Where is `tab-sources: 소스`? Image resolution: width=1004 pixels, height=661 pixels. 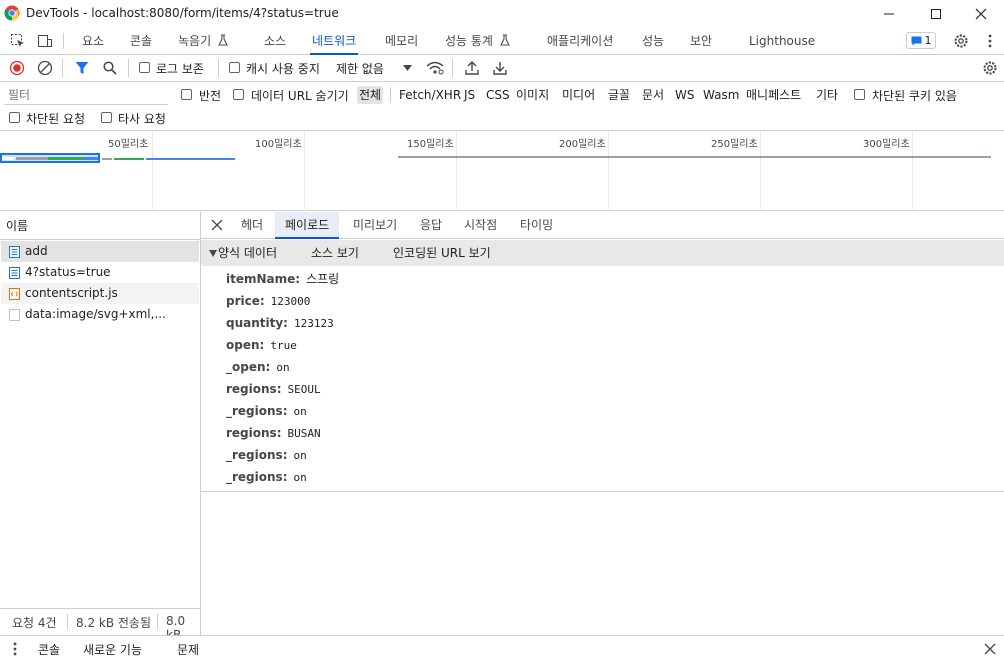
tab-sources: 소스 is located at coordinates (275, 41).